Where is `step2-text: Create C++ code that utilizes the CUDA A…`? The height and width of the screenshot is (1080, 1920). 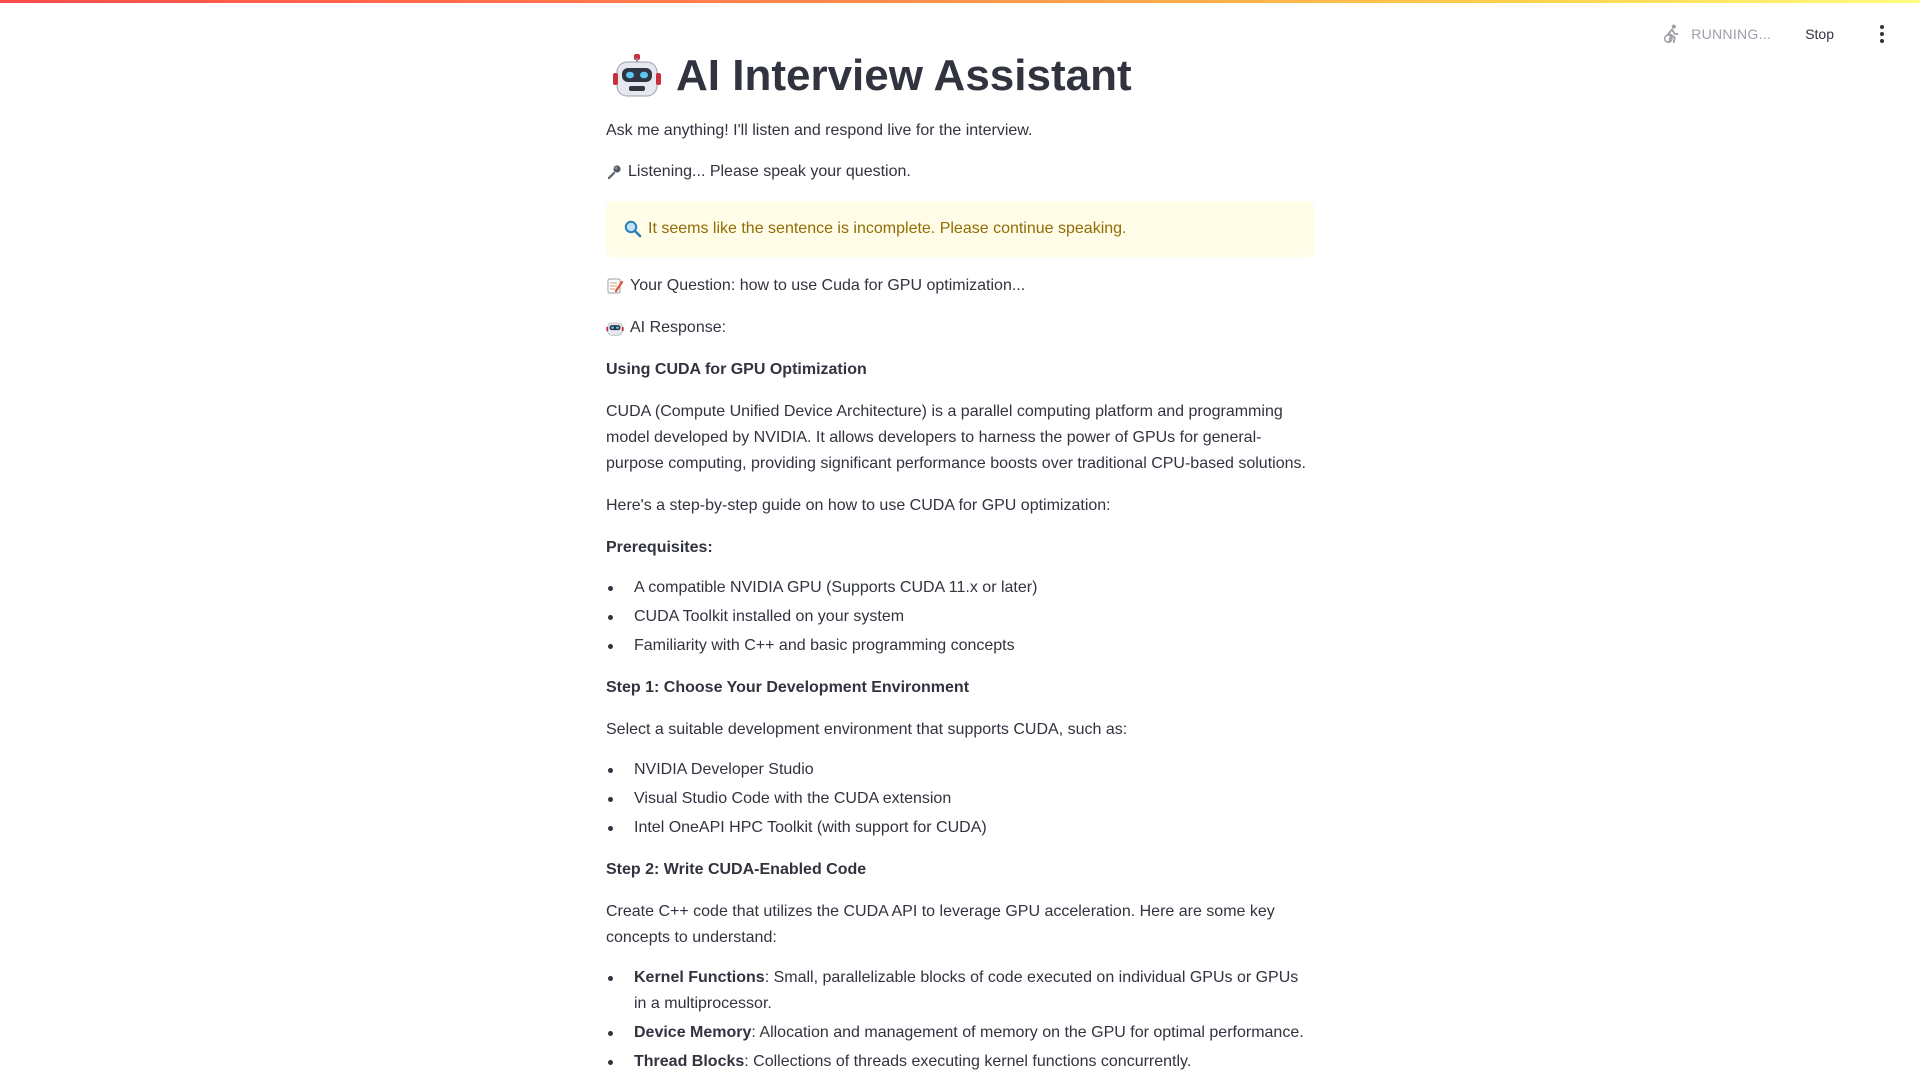
step2-text: Create C++ code that utilizes the CUDA A… is located at coordinates (940, 924).